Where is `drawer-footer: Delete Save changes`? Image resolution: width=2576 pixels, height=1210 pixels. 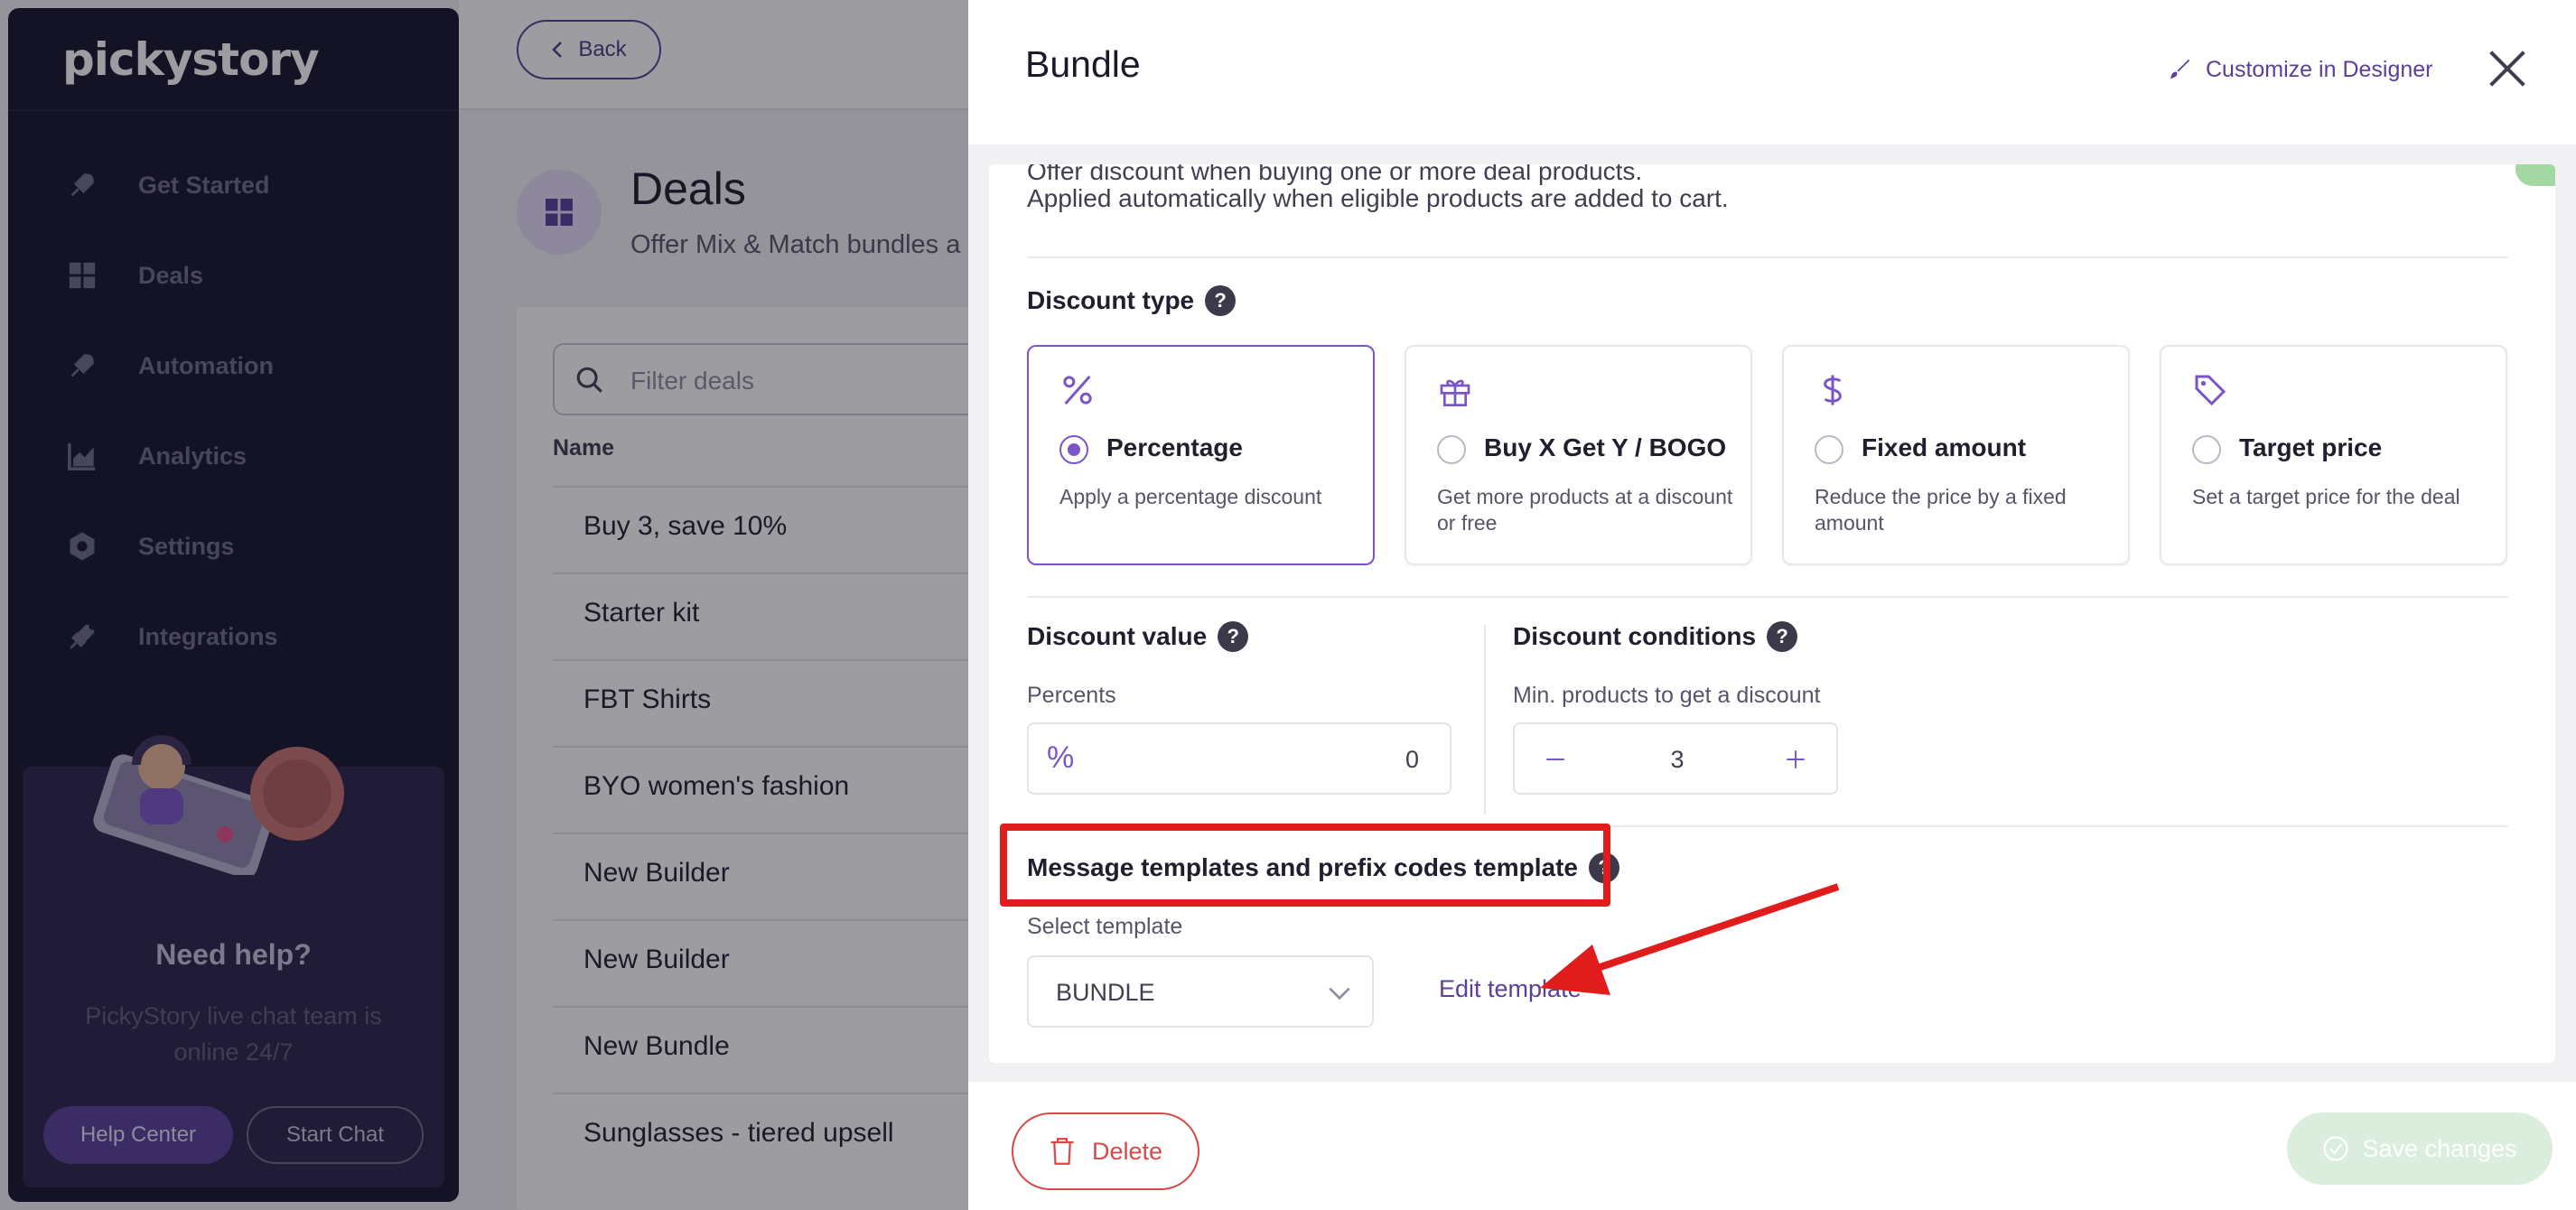
drawer-footer: Delete Save changes is located at coordinates (1772, 1146).